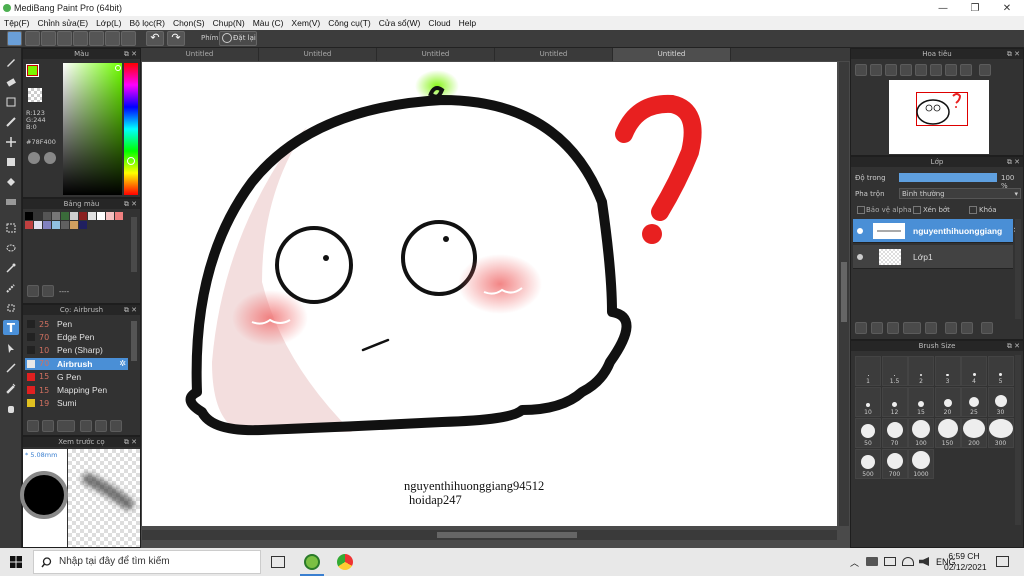 The width and height of the screenshot is (1024, 576). Describe the element at coordinates (200, 54) in the screenshot. I see `doc-tab-1: Untitled` at that location.